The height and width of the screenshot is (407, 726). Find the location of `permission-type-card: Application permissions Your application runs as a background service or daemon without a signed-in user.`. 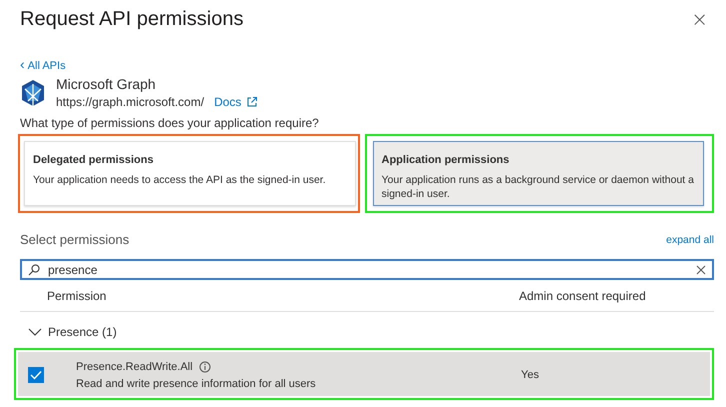

permission-type-card: Application permissions Your application runs as a background service or daemon without a signed-in user. is located at coordinates (538, 173).